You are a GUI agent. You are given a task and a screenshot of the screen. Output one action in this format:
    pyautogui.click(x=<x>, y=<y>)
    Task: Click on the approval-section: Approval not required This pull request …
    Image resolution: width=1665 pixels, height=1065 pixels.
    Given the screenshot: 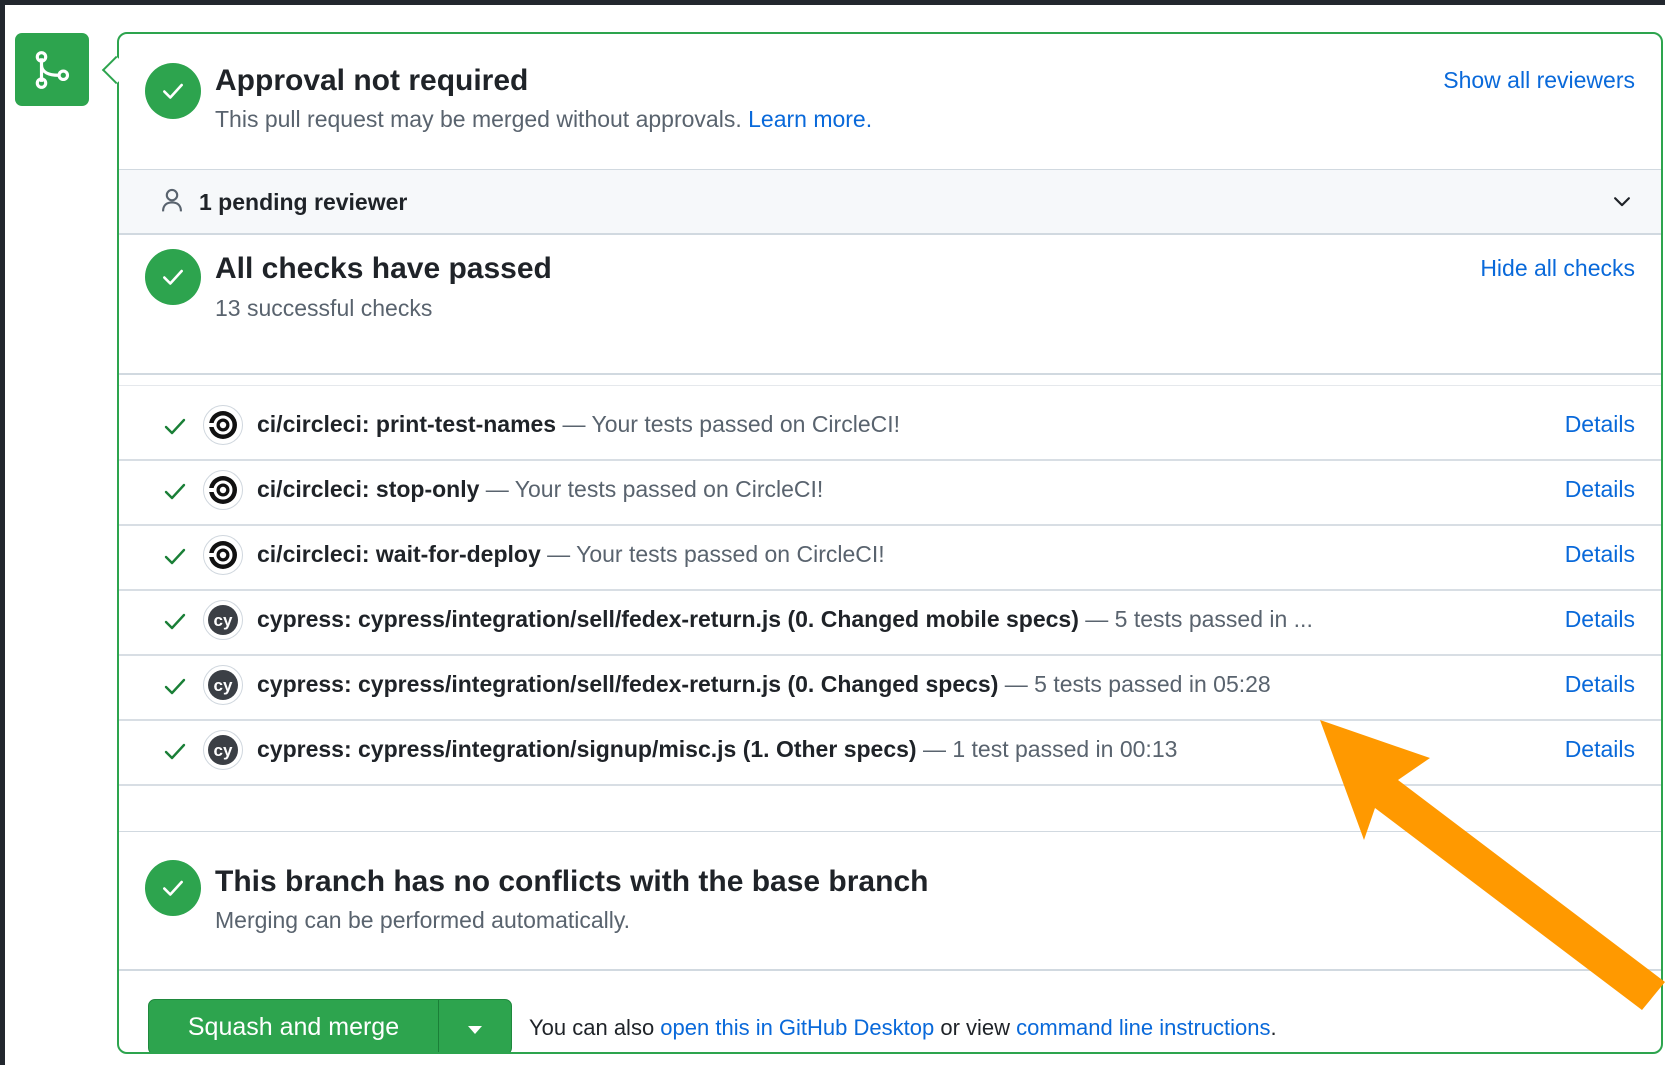 What is the action you would take?
    pyautogui.click(x=890, y=101)
    